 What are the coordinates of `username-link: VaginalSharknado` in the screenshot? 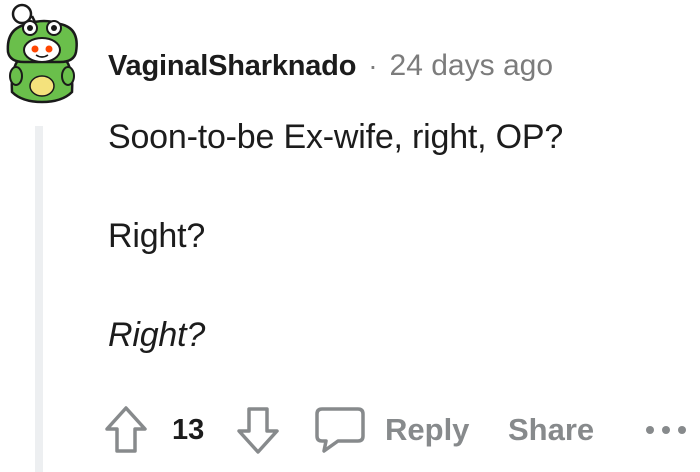 It's located at (232, 66).